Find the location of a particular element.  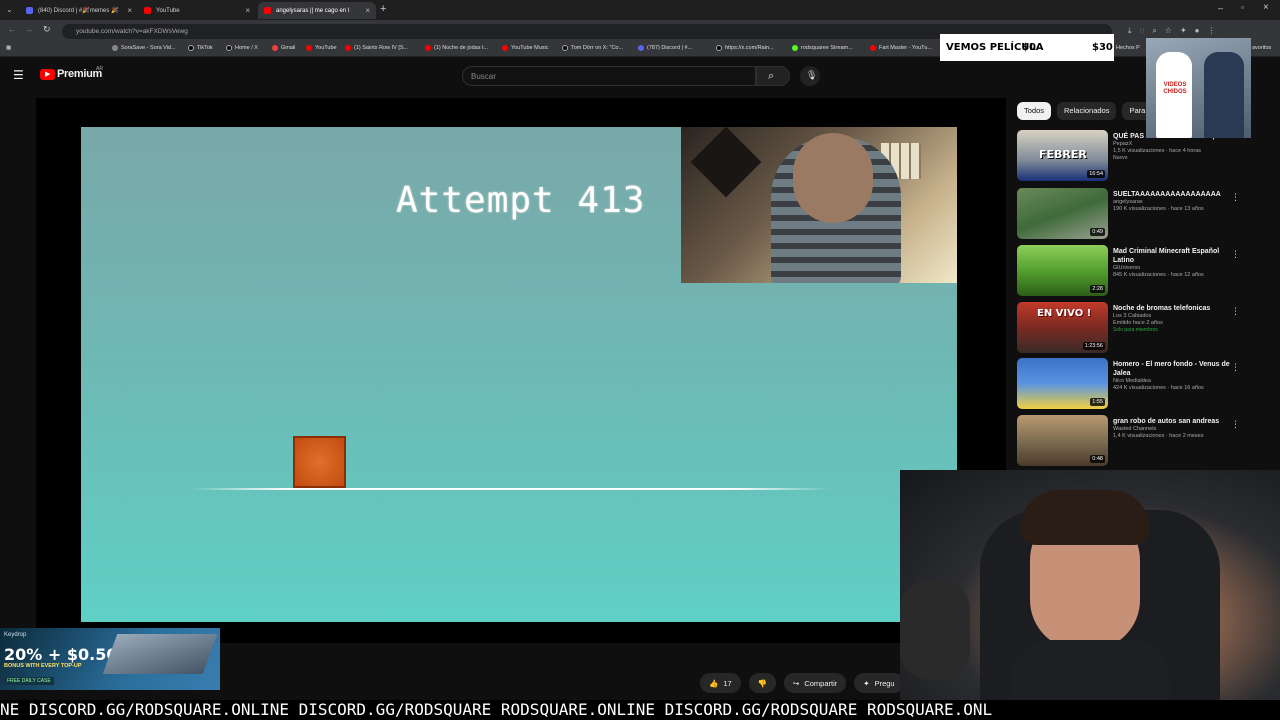

bookmark: Gmail is located at coordinates (283, 48).